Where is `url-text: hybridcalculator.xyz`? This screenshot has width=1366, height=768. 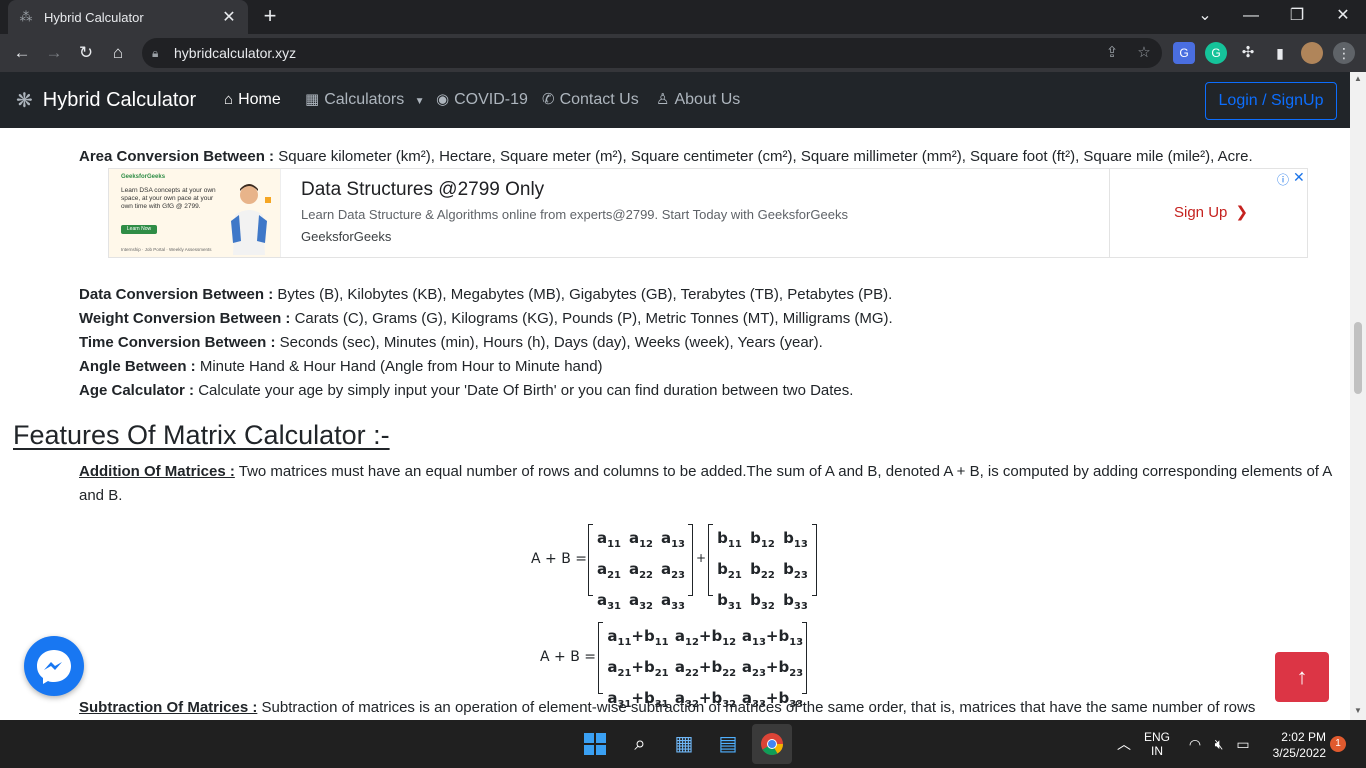 url-text: hybridcalculator.xyz is located at coordinates (235, 53).